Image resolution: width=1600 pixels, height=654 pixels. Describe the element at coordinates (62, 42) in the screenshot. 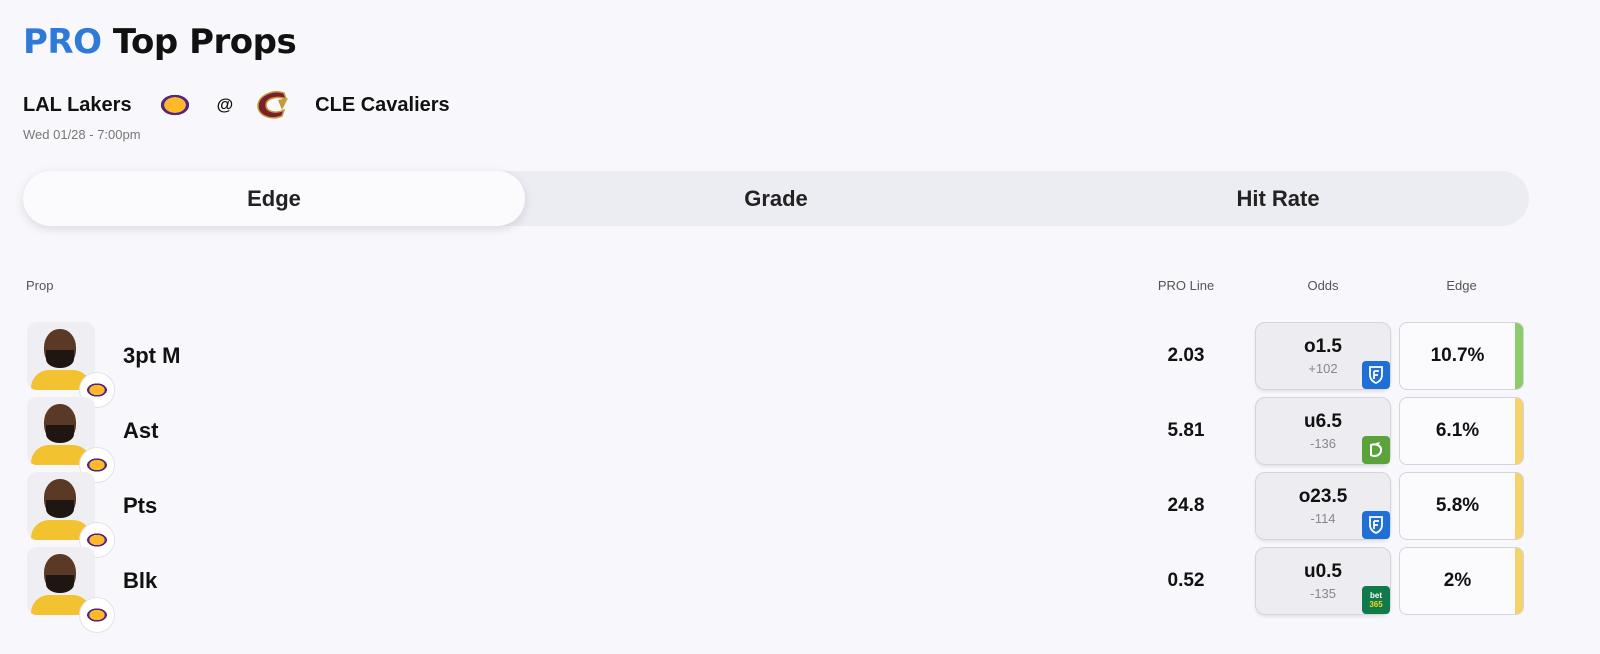

I see `pro-label: PRO` at that location.